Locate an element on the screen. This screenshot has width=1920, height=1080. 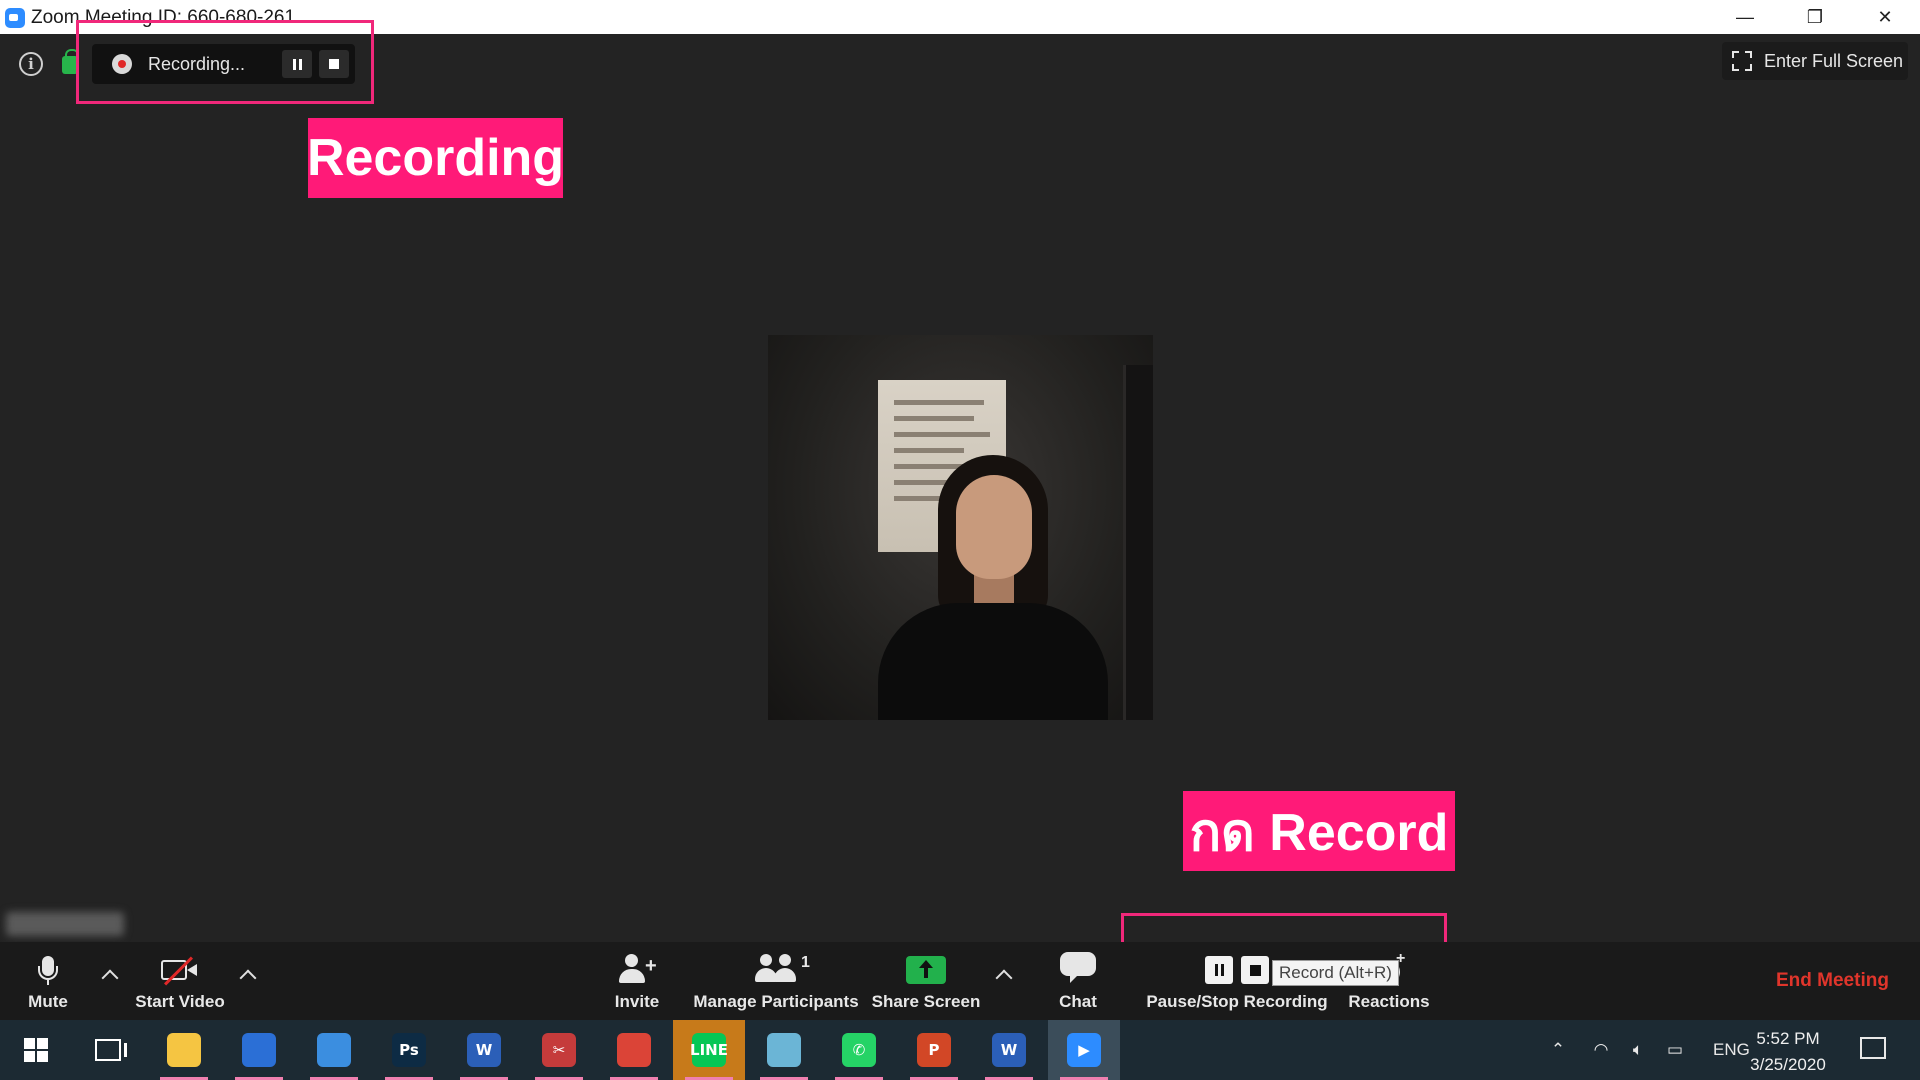
taskbar-app-whatsapp: ✆ is located at coordinates (859, 1050).